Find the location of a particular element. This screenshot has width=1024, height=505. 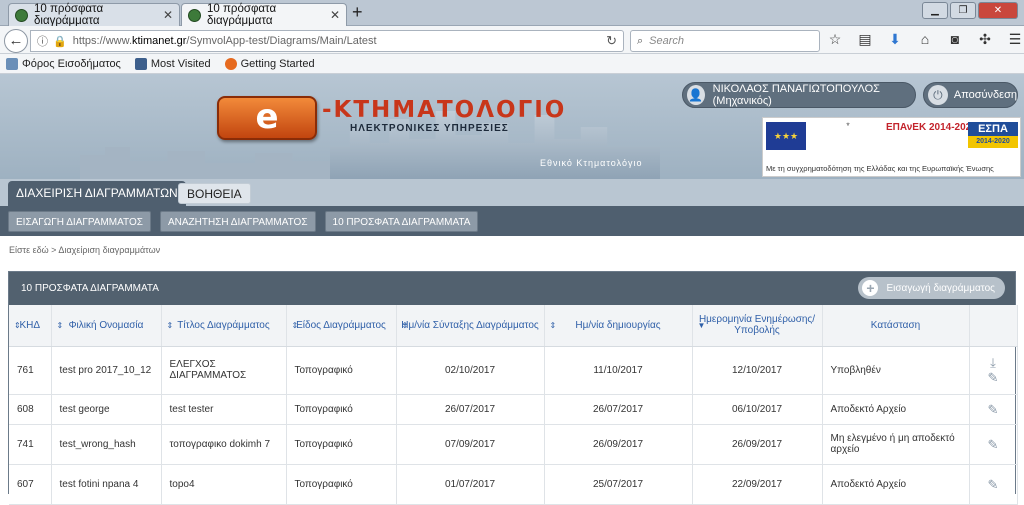

toolbar-icons: ☆ ▤ ⬇ ⌂ ◙ ✣ ☰ is located at coordinates (925, 39).